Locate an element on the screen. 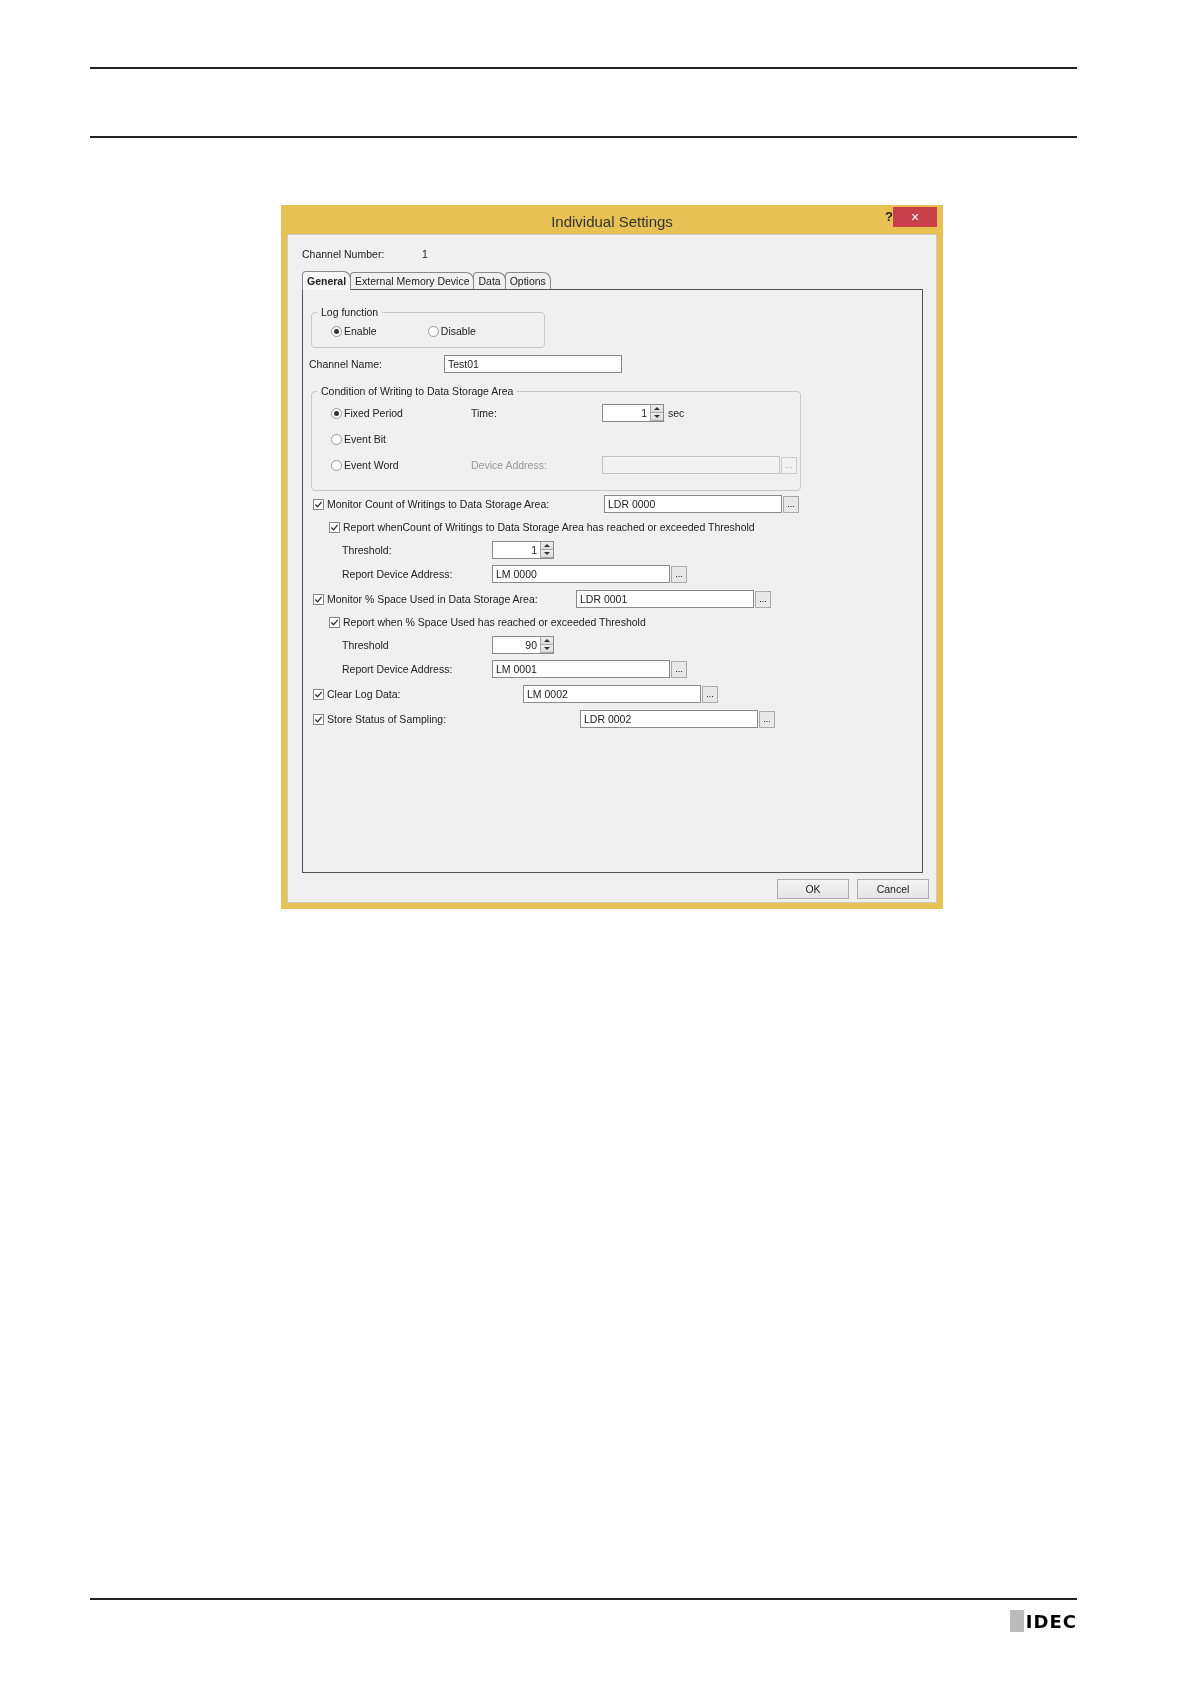 This screenshot has width=1190, height=1684. checkbox-label: Clear Log Data: is located at coordinates (425, 694).